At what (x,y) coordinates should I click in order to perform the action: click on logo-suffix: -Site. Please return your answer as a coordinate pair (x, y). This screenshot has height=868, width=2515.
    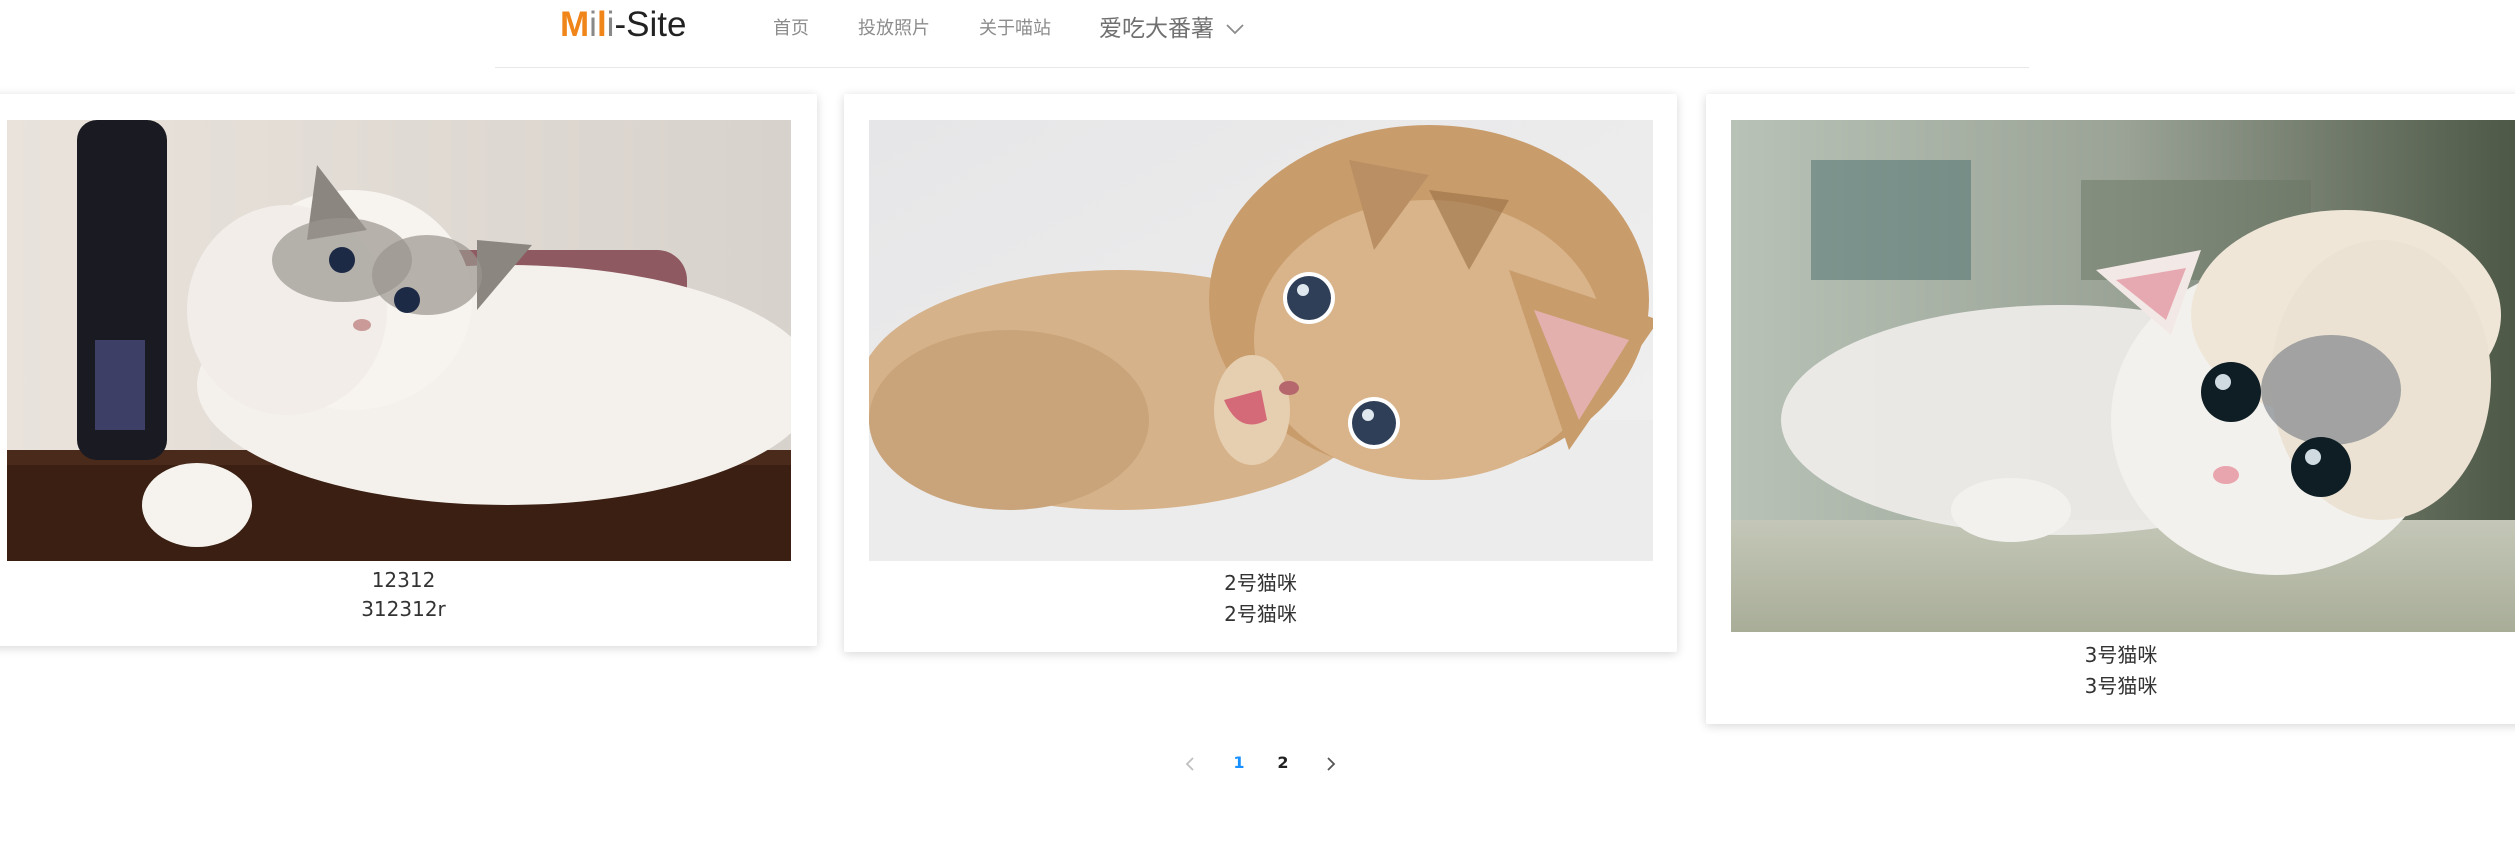
    Looking at the image, I should click on (650, 24).